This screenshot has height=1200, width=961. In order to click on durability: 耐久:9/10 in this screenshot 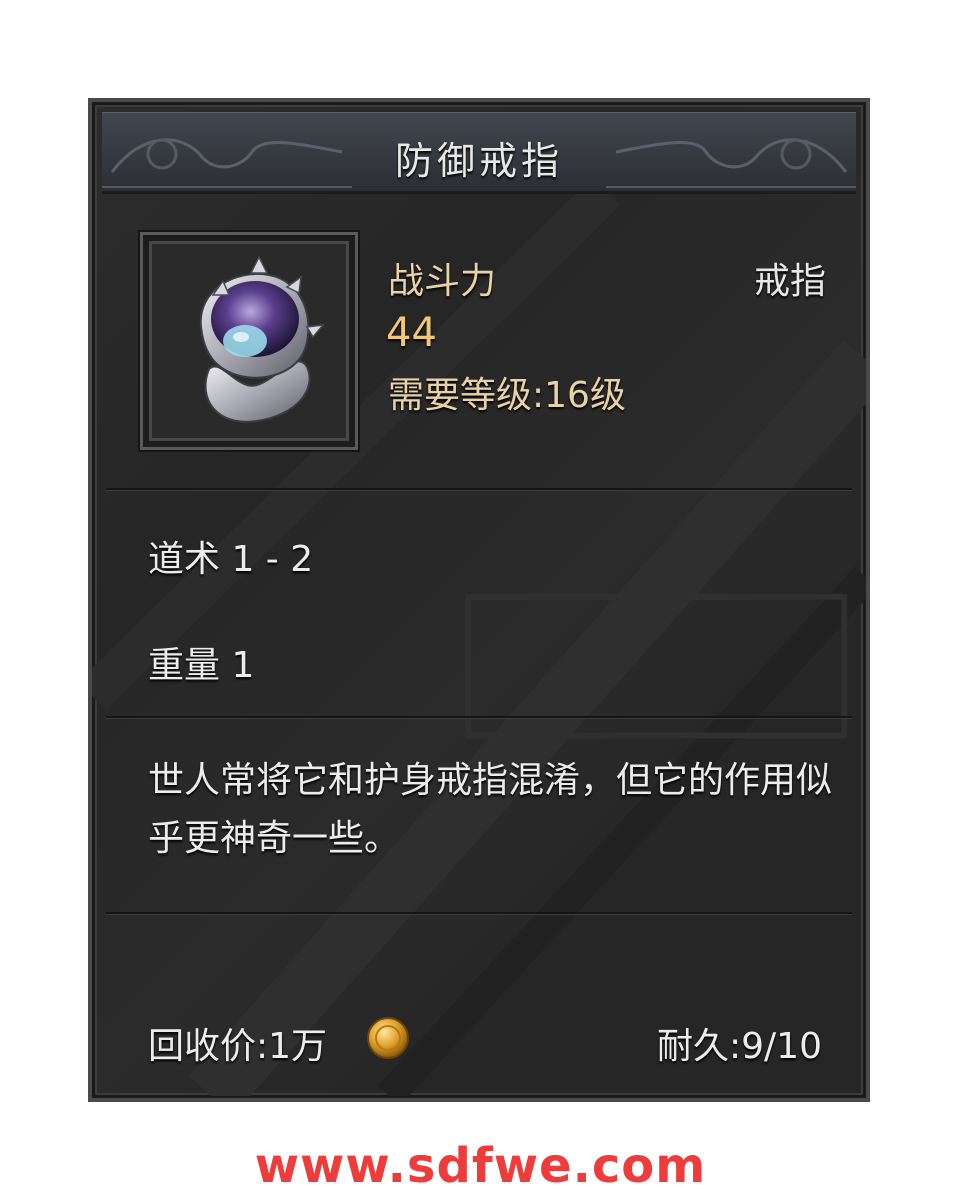, I will do `click(739, 1046)`.